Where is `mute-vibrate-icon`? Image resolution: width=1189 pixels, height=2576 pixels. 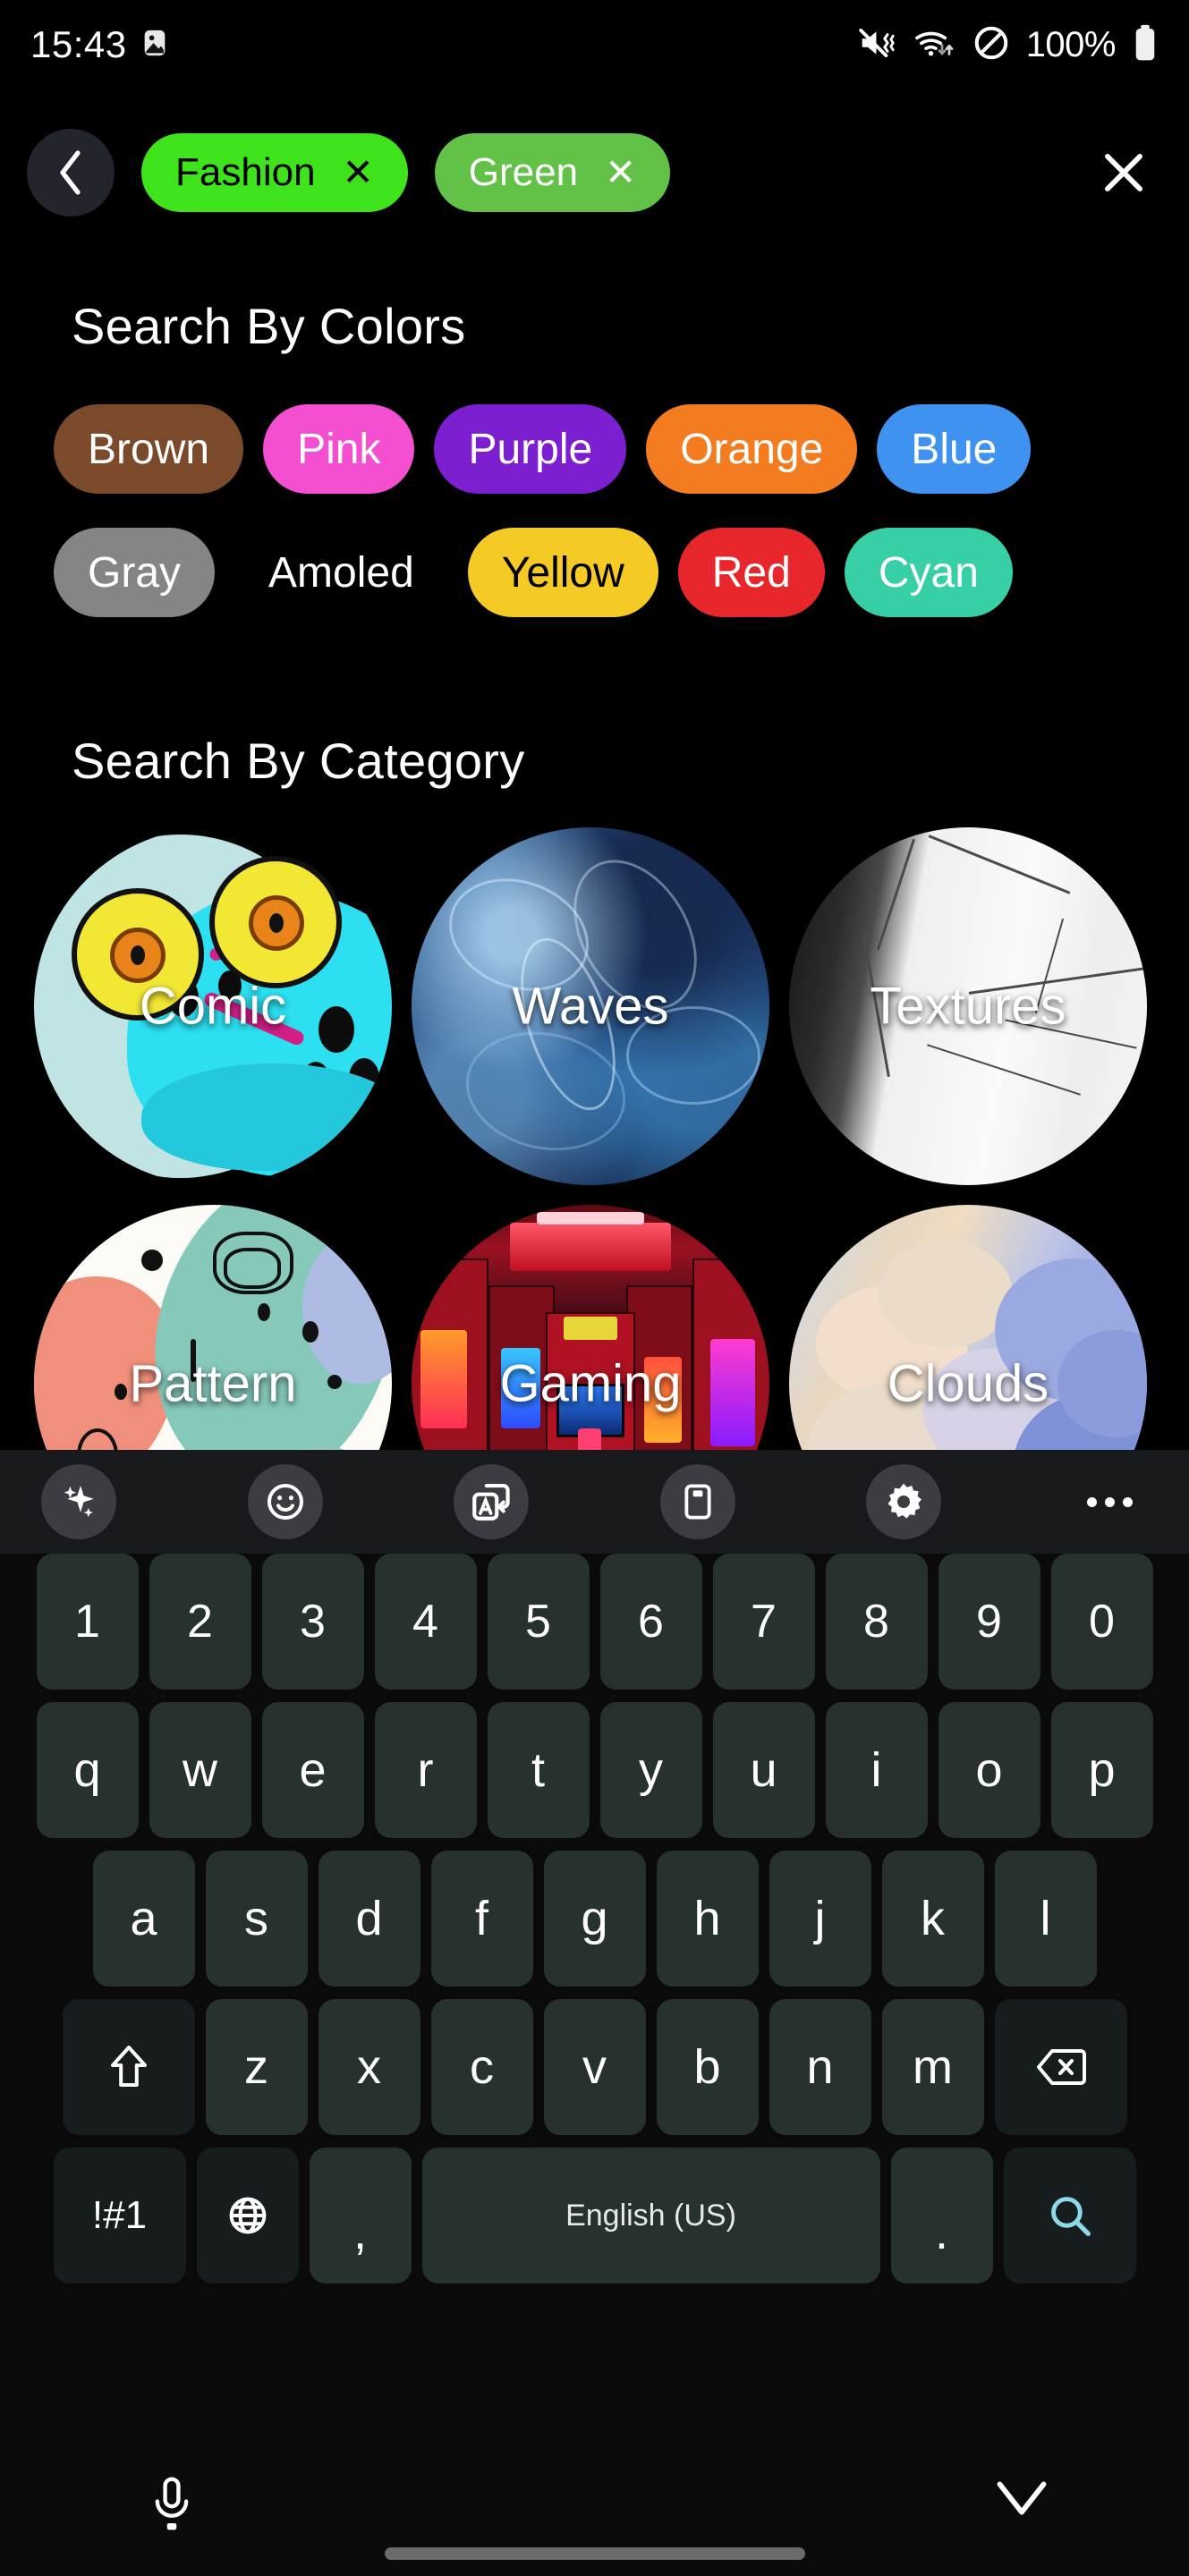 mute-vibrate-icon is located at coordinates (877, 45).